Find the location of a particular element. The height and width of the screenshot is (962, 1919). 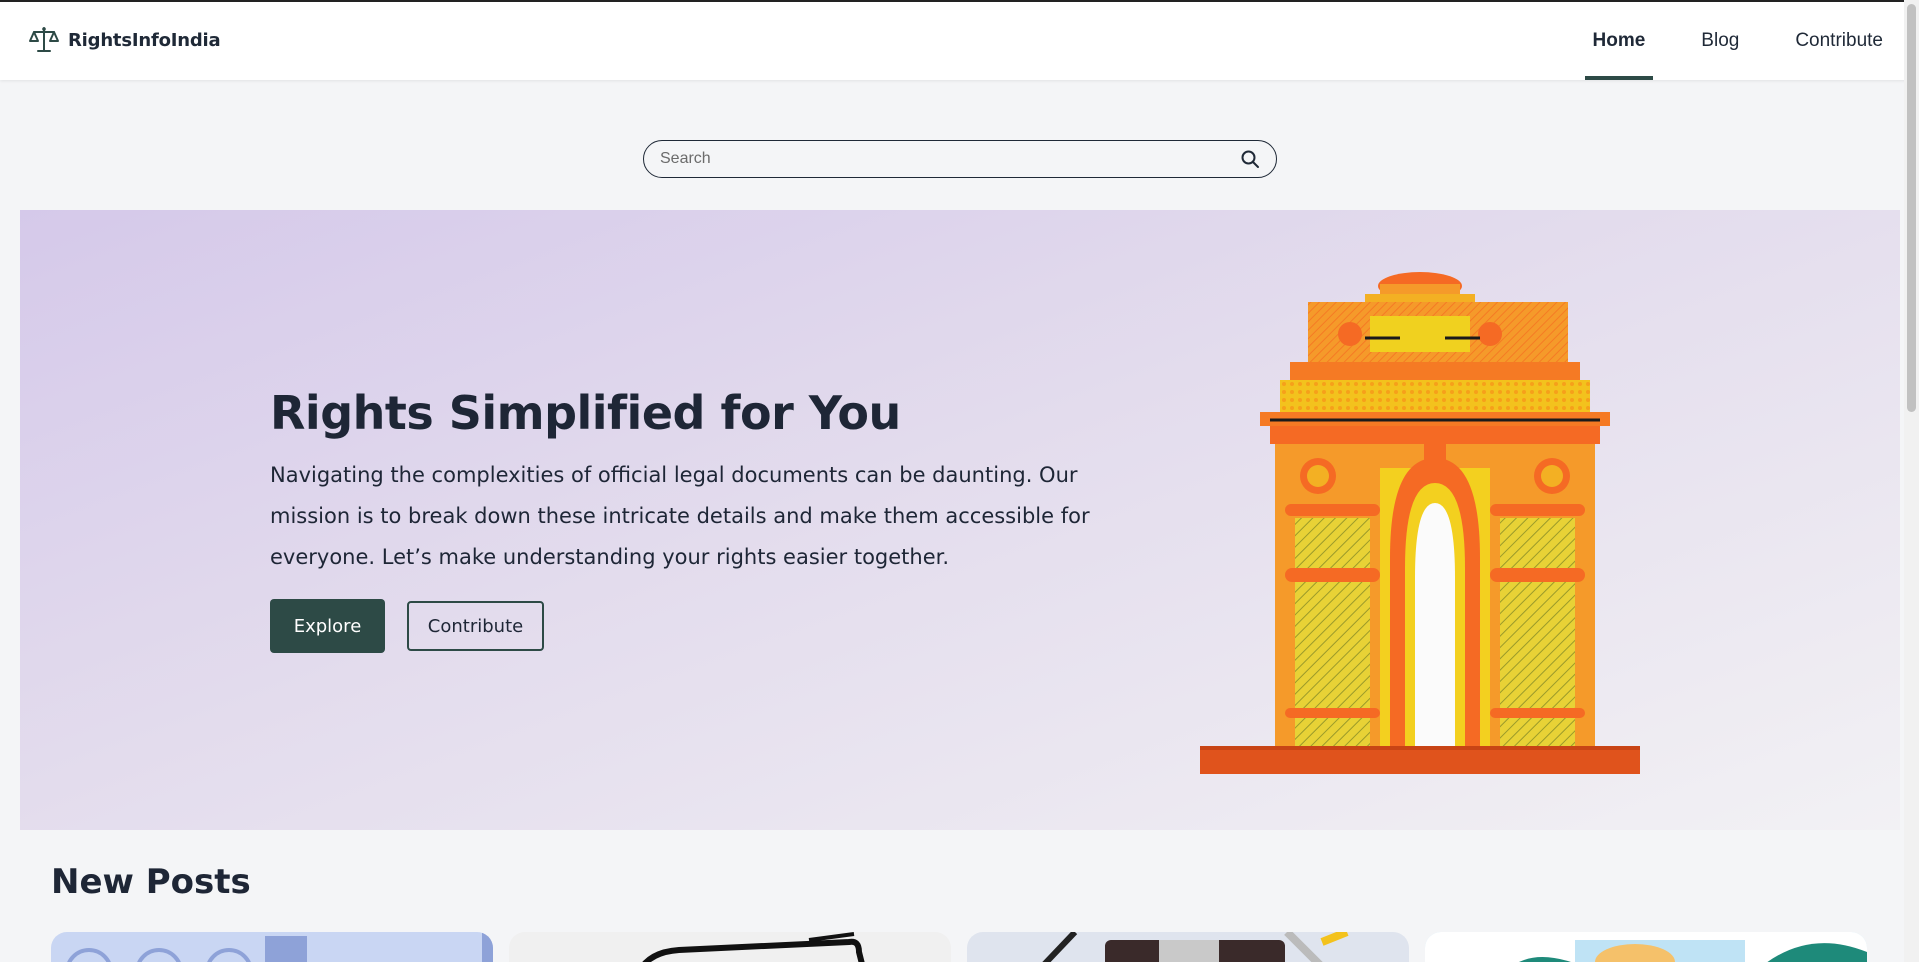

nav-contribute: Contribute is located at coordinates (1839, 41).